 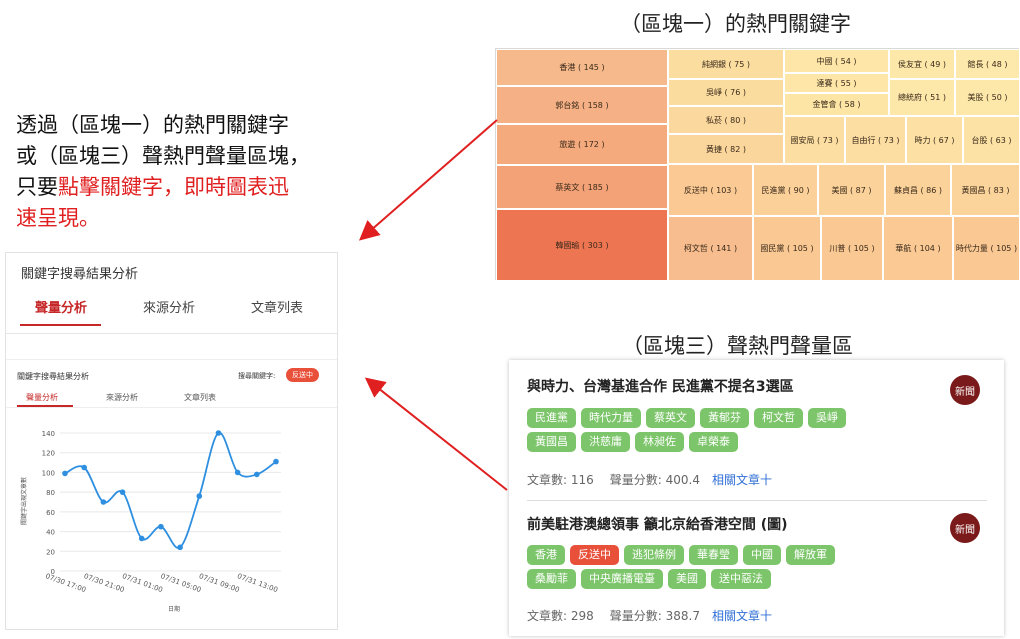 What do you see at coordinates (985, 190) in the screenshot?
I see `treemap-keyword-cell: 黃國昌 ( 83 )` at bounding box center [985, 190].